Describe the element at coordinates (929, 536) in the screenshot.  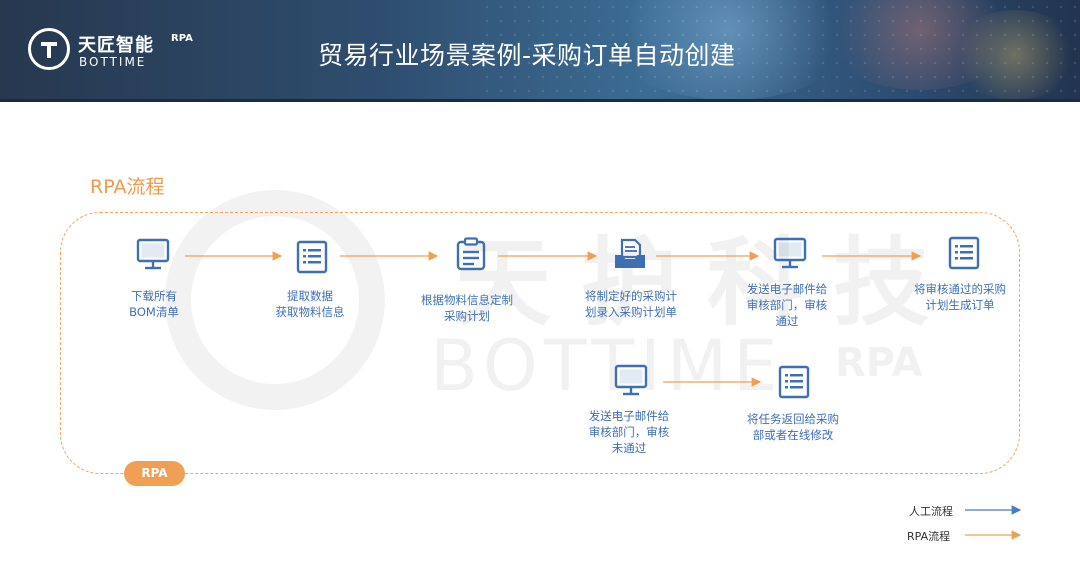
I see `legend-rpa-label: RPA流程` at that location.